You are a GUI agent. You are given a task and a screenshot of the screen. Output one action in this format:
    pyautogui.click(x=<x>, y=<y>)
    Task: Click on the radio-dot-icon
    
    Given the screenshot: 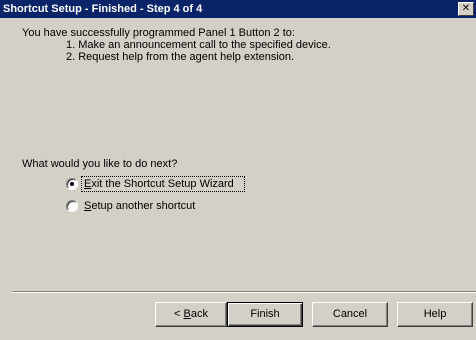 What is the action you would take?
    pyautogui.click(x=72, y=184)
    